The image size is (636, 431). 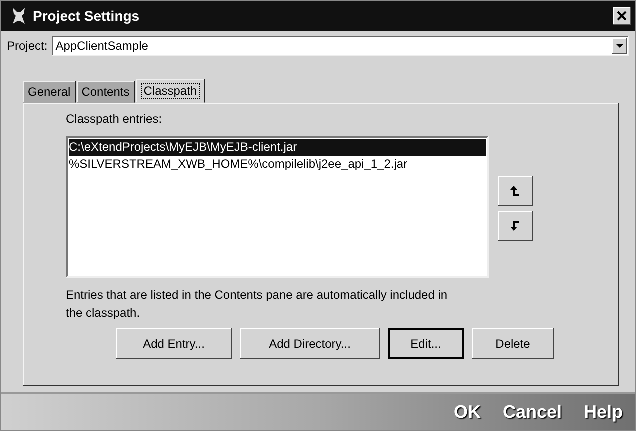 What do you see at coordinates (105, 92) in the screenshot?
I see `tab: Contents` at bounding box center [105, 92].